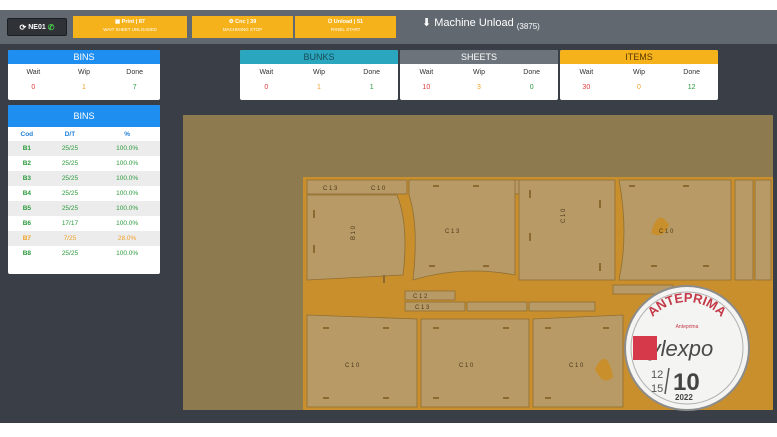 The width and height of the screenshot is (777, 437). What do you see at coordinates (84, 253) in the screenshot?
I see `table-row: B8 25/25 100.0%` at bounding box center [84, 253].